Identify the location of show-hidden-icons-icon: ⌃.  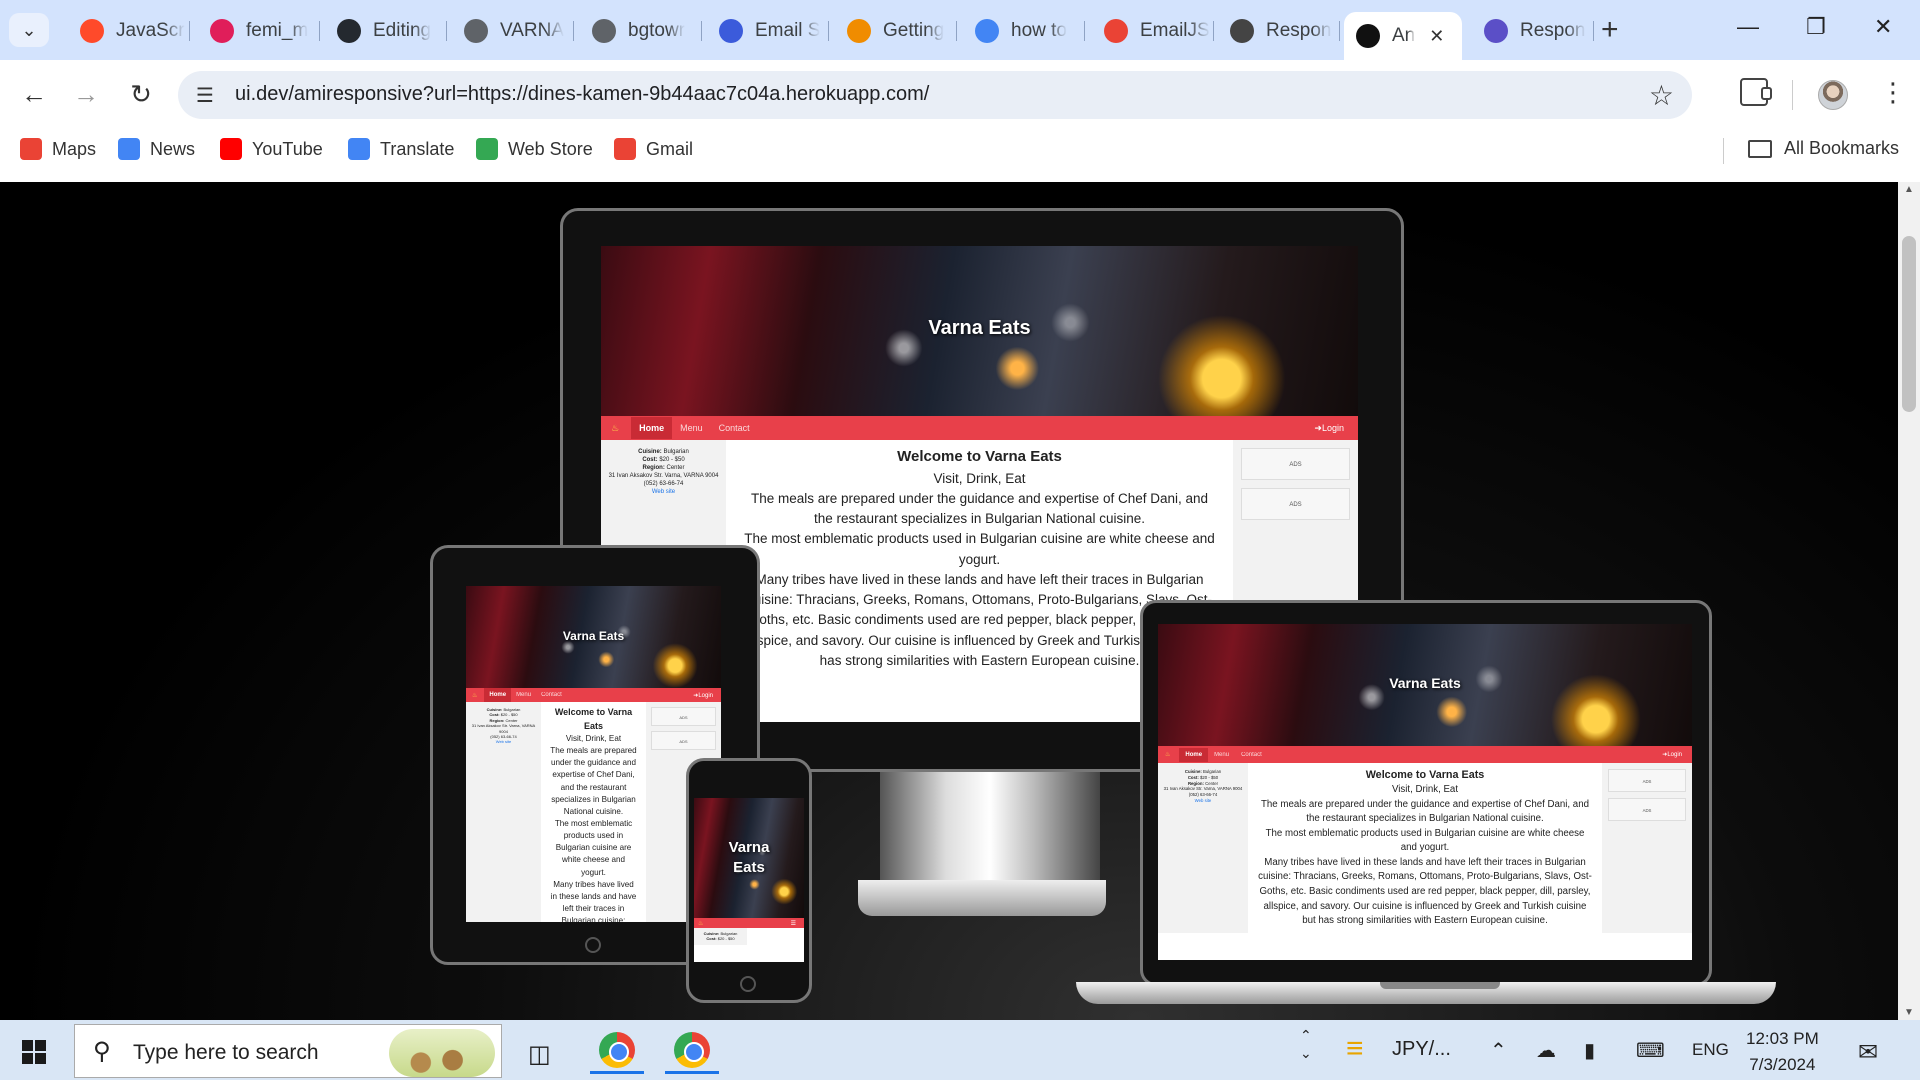
(1498, 1050).